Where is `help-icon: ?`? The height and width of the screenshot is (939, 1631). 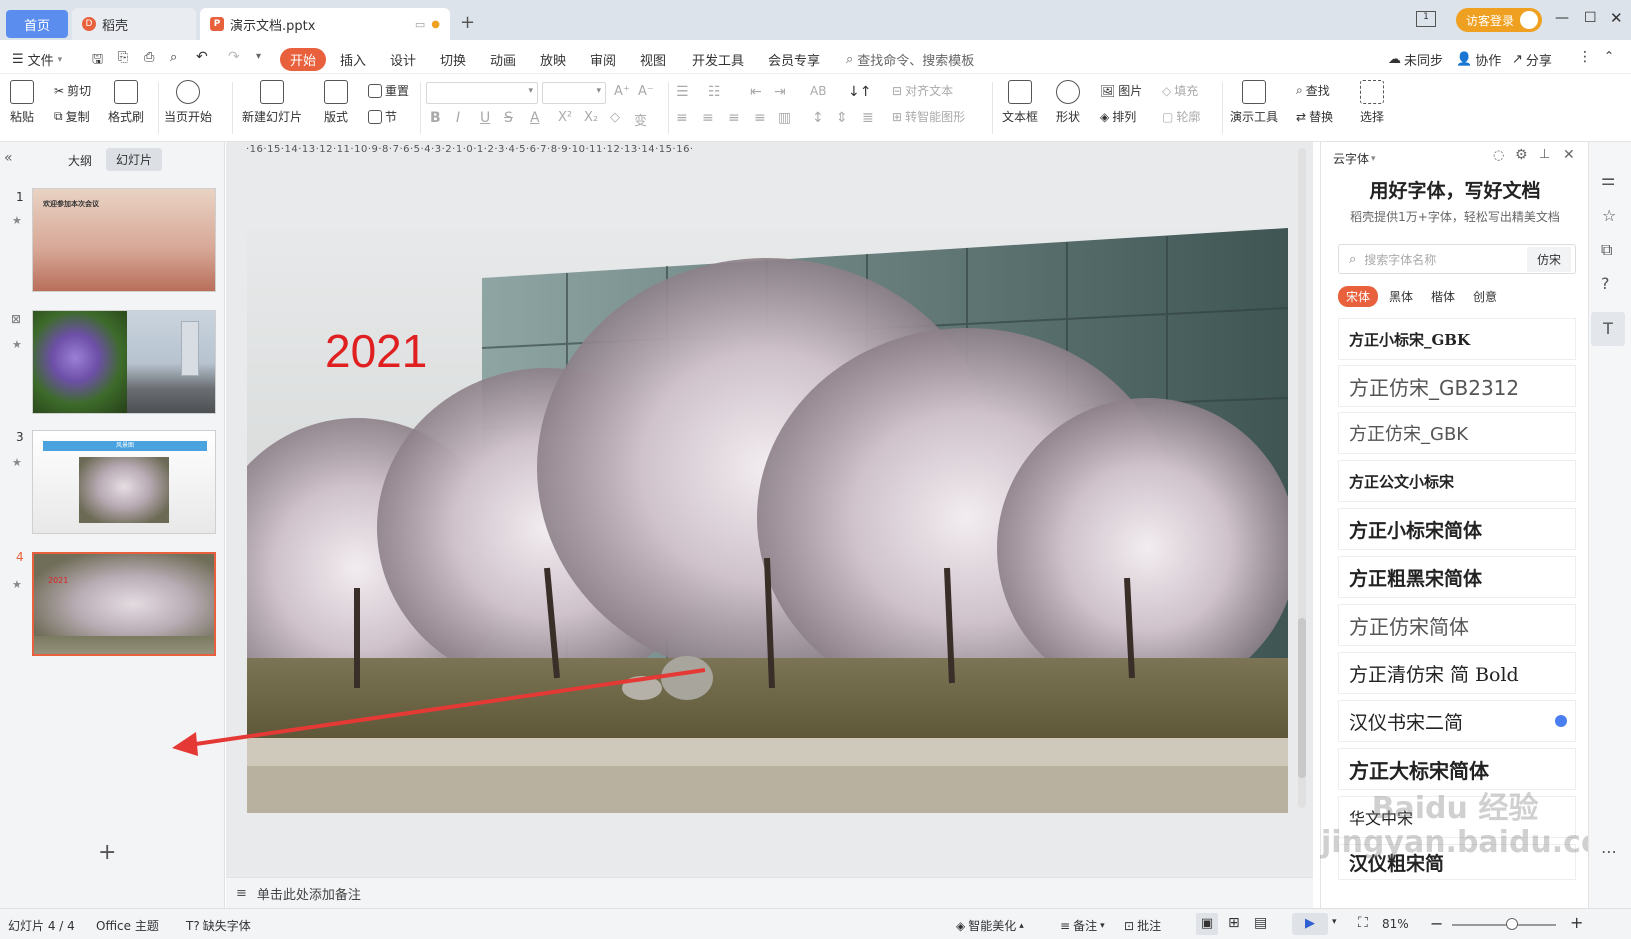 help-icon: ? is located at coordinates (1605, 283).